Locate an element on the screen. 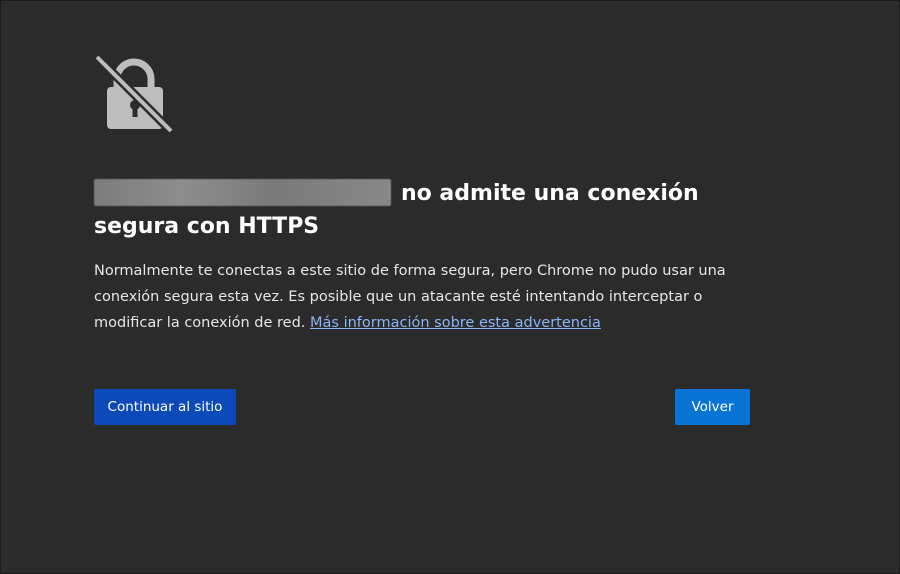  continue-to-site-button: Continuar al sitio is located at coordinates (165, 407).